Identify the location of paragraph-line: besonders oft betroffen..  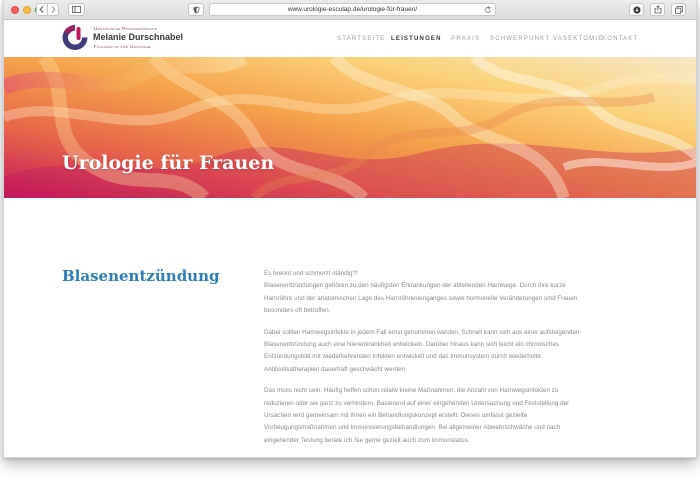
(297, 311).